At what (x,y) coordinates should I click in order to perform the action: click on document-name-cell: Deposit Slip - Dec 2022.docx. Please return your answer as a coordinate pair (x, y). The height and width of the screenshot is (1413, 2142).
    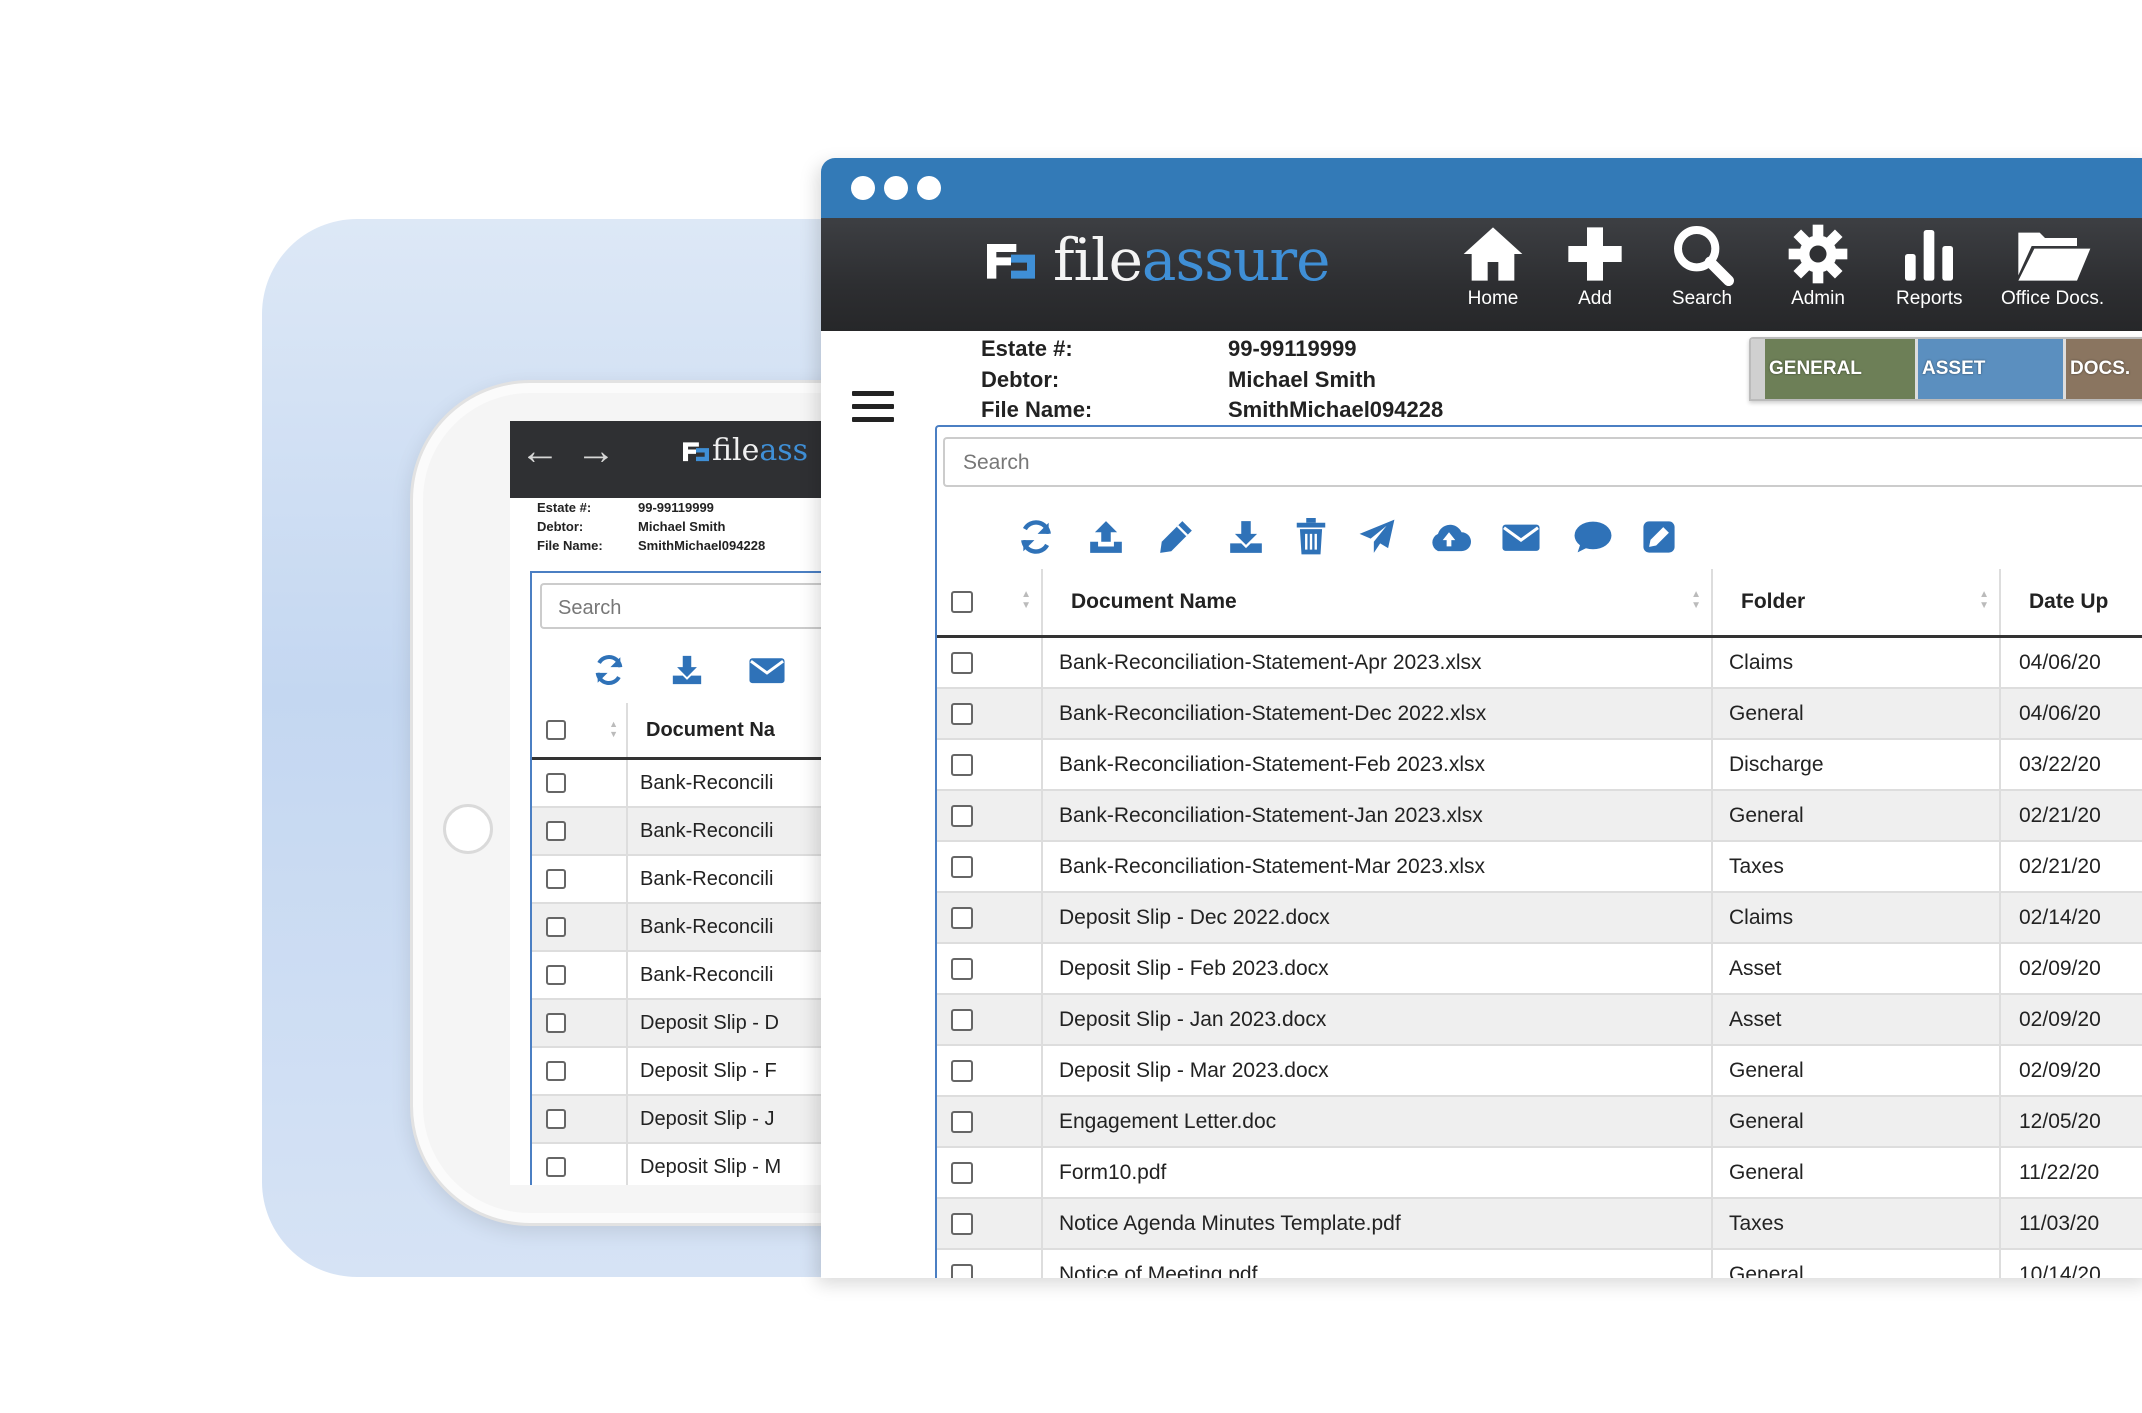
    Looking at the image, I should click on (1378, 917).